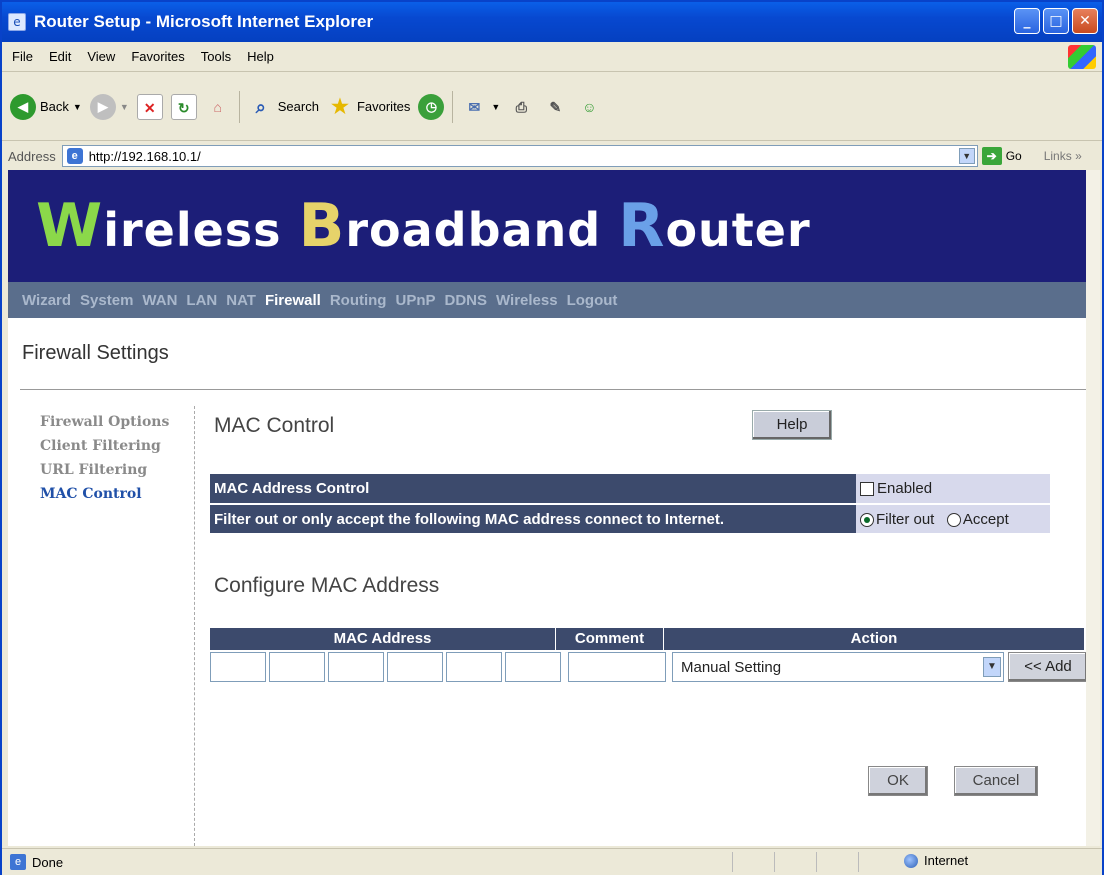 The height and width of the screenshot is (875, 1104). I want to click on back-button: ◀ Back ▼, so click(46, 106).